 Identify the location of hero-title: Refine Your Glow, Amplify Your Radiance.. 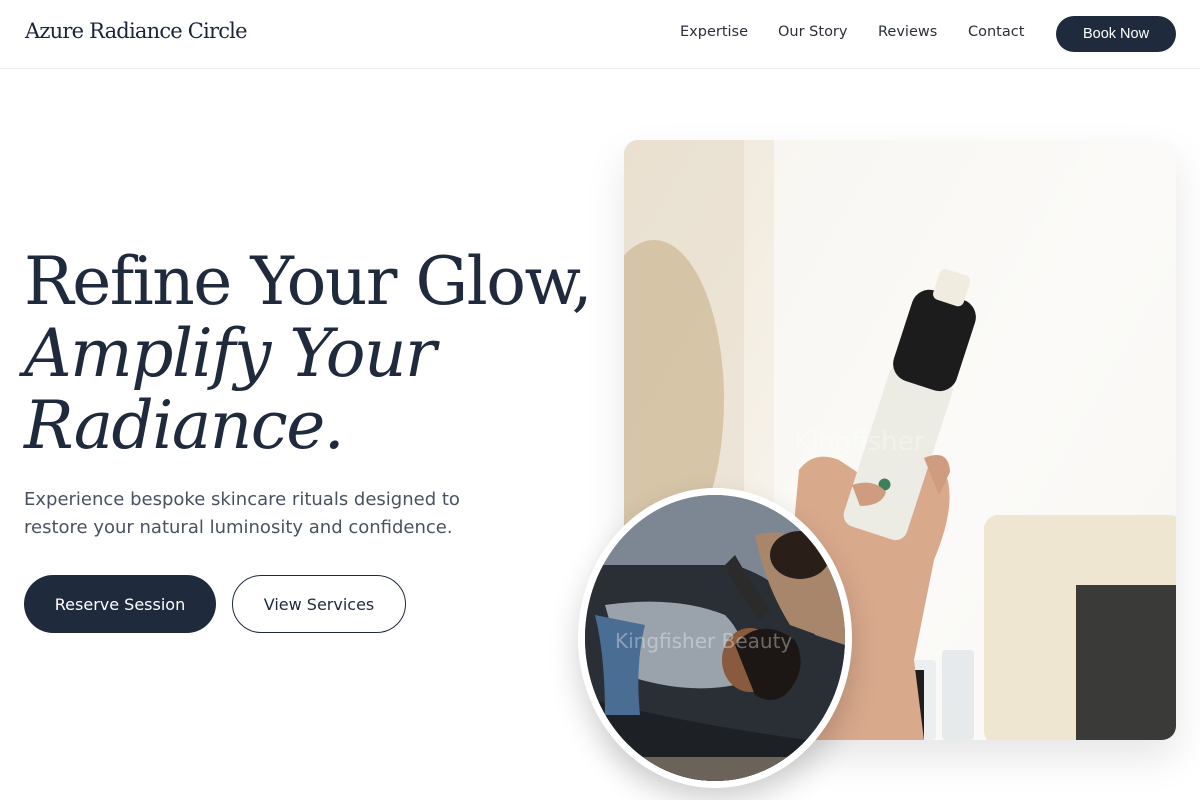
(308, 353).